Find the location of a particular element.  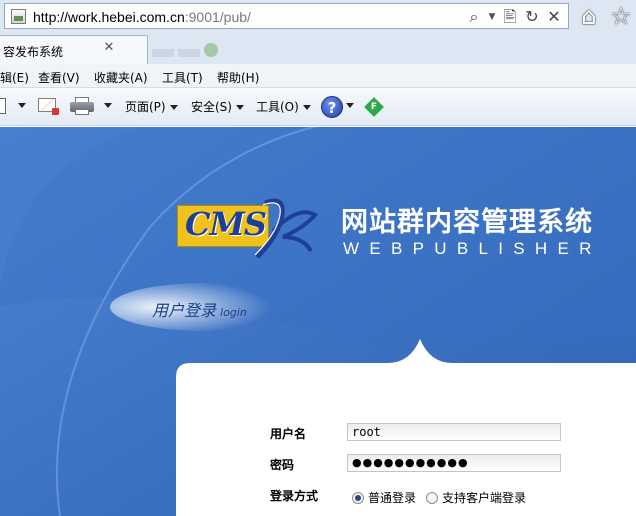

menu-help: 帮助(H) is located at coordinates (238, 77).